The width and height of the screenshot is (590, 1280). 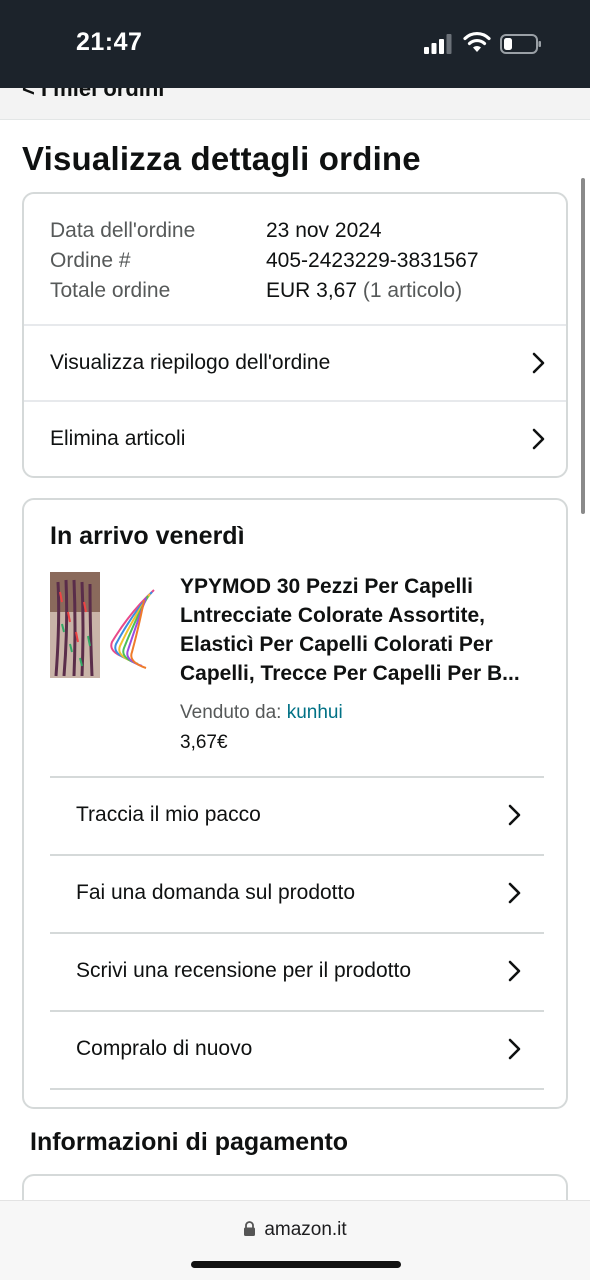 What do you see at coordinates (295, 439) in the screenshot?
I see `delete-items-link: Elimina articoli` at bounding box center [295, 439].